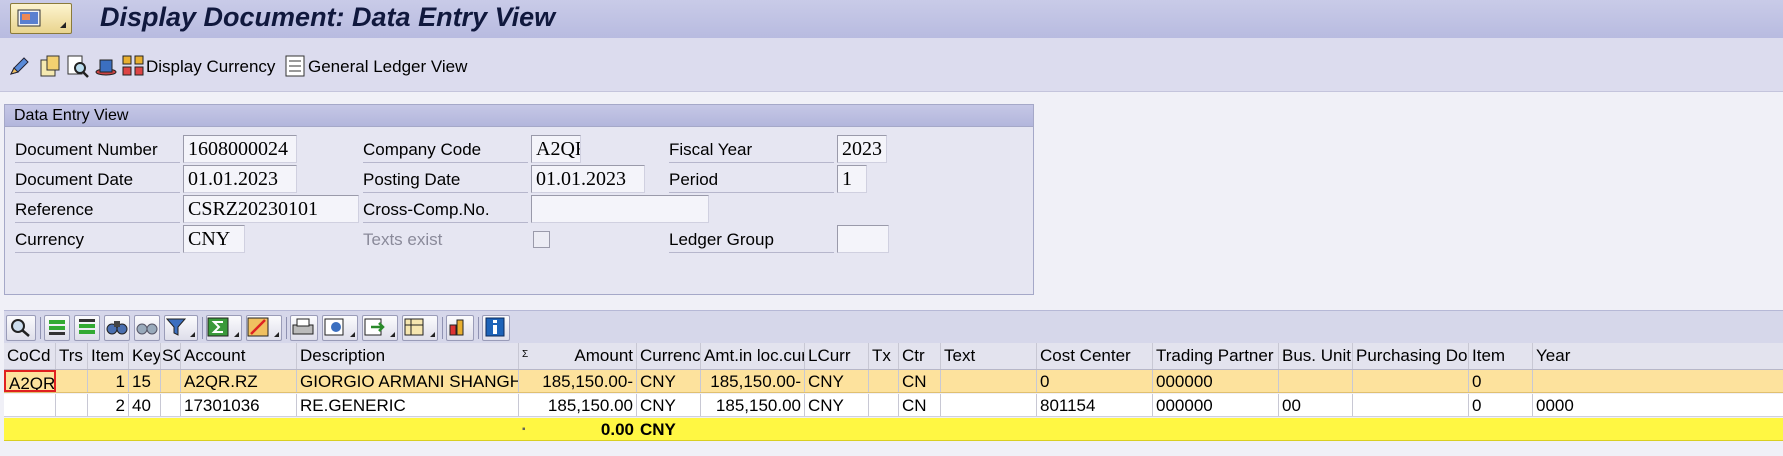 The width and height of the screenshot is (1783, 456). I want to click on column-header-account: Account, so click(239, 356).